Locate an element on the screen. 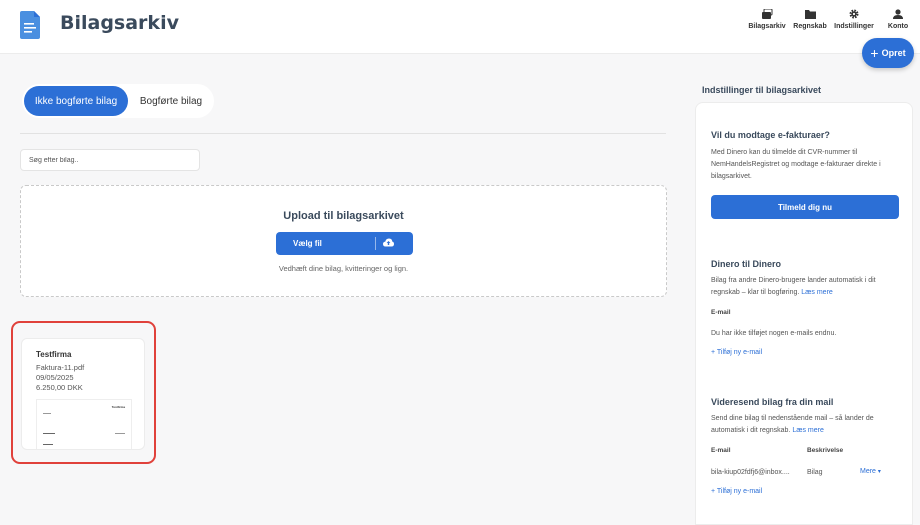 The width and height of the screenshot is (920, 525). subscribe-button: Tilmeld dig nu is located at coordinates (805, 207).